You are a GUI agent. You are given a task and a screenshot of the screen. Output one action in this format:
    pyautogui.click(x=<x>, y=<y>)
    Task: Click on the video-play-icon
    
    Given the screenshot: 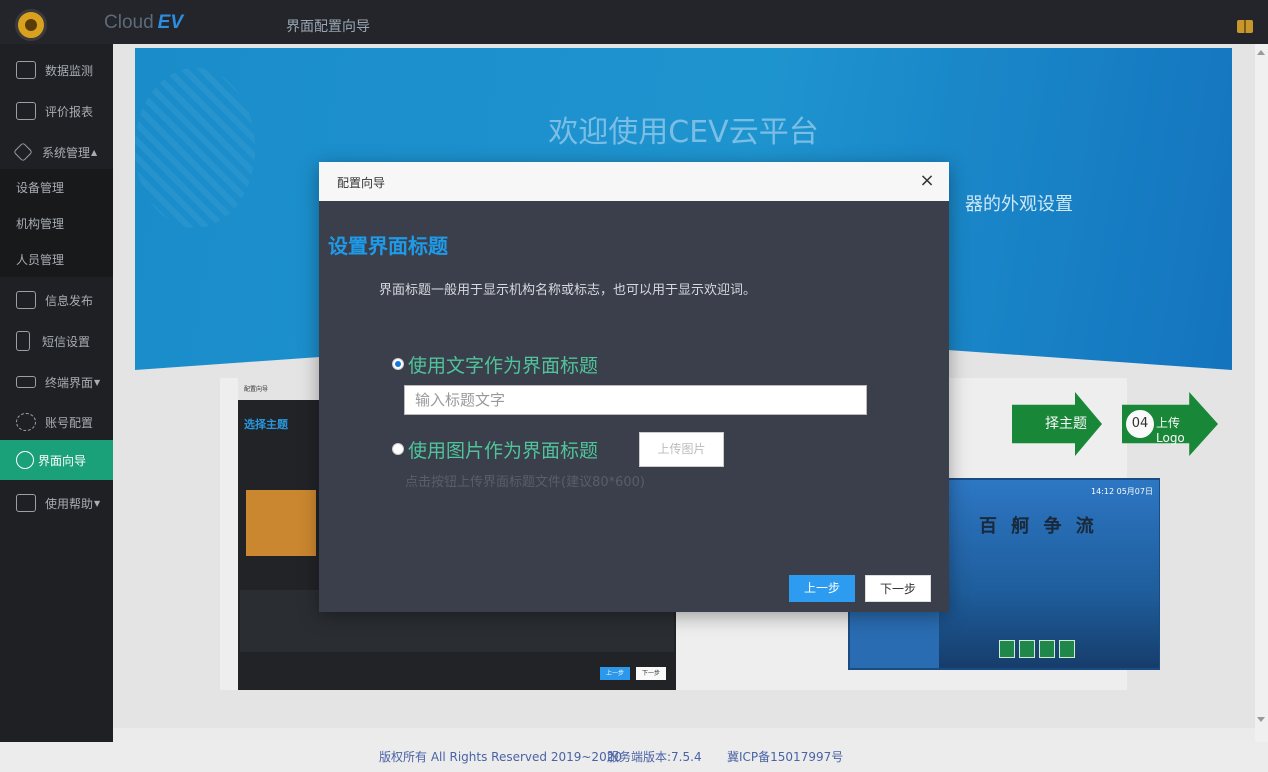 What is the action you would take?
    pyautogui.click(x=26, y=70)
    